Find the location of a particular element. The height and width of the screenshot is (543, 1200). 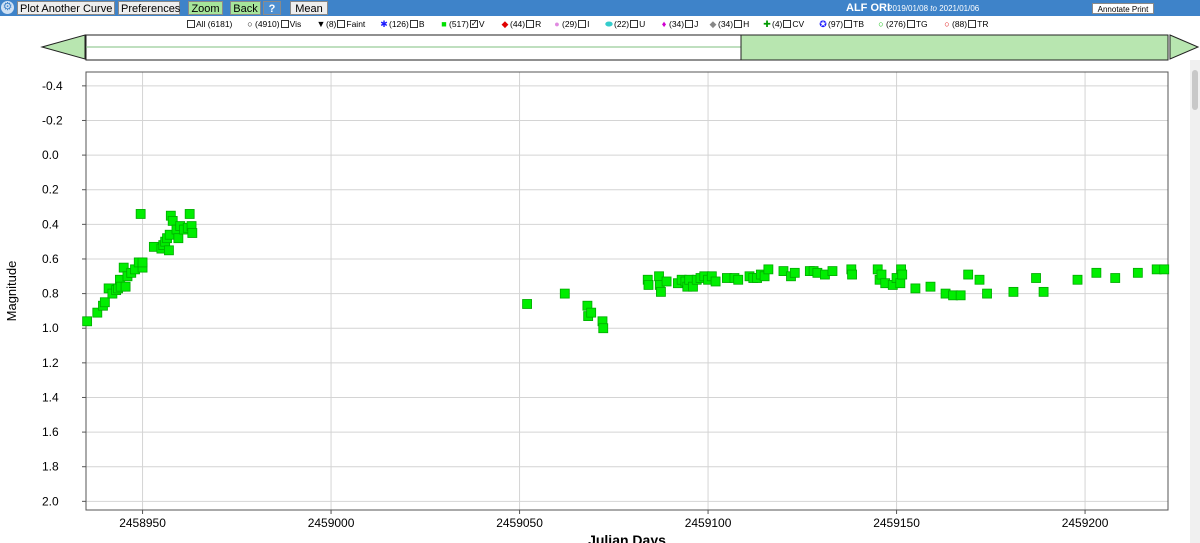

legend-symbol-j-icon: ♦ is located at coordinates (664, 24).